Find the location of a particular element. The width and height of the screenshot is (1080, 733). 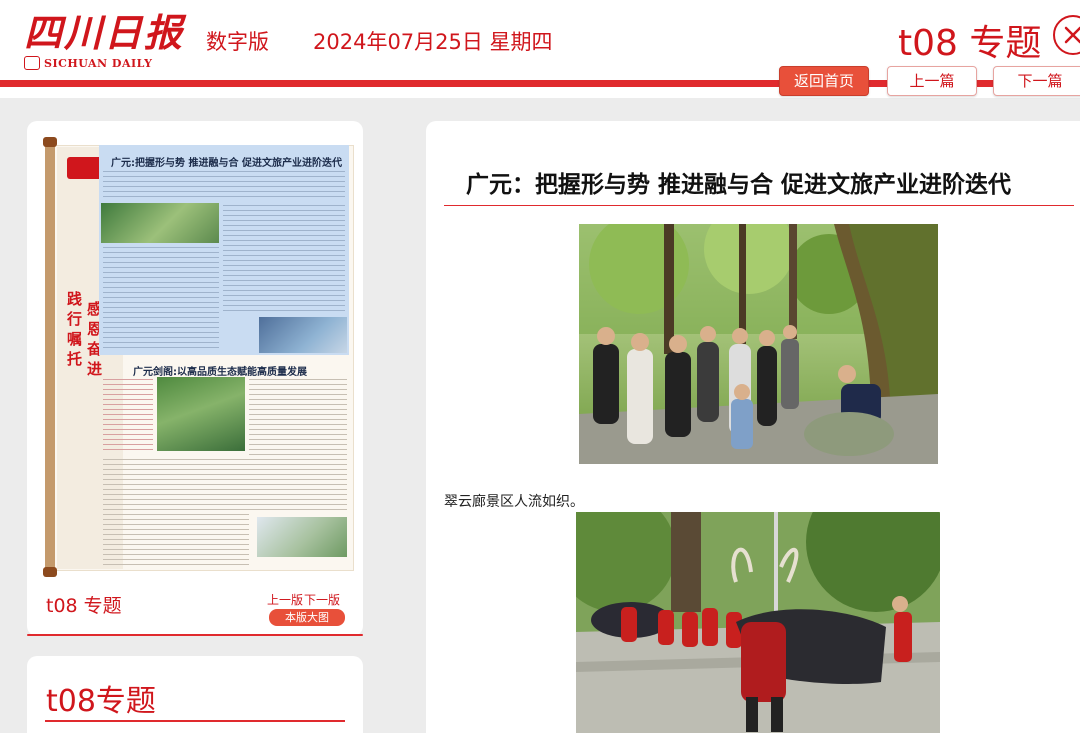

photo-crowd-illustration is located at coordinates (758, 344).